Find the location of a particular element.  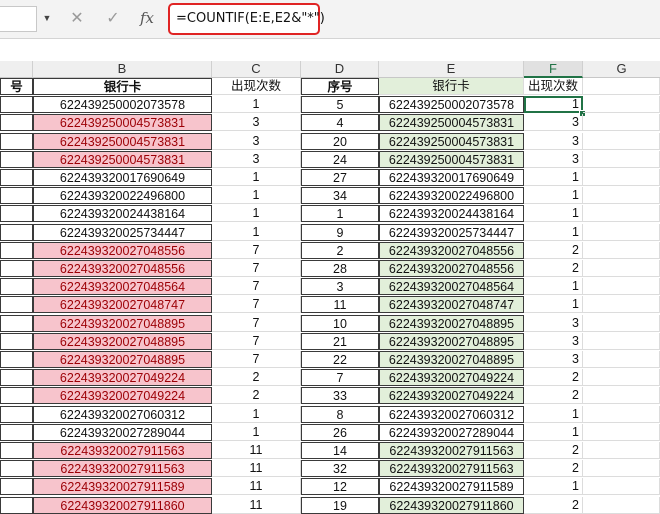

cell-seq-right: 1 is located at coordinates (340, 214).